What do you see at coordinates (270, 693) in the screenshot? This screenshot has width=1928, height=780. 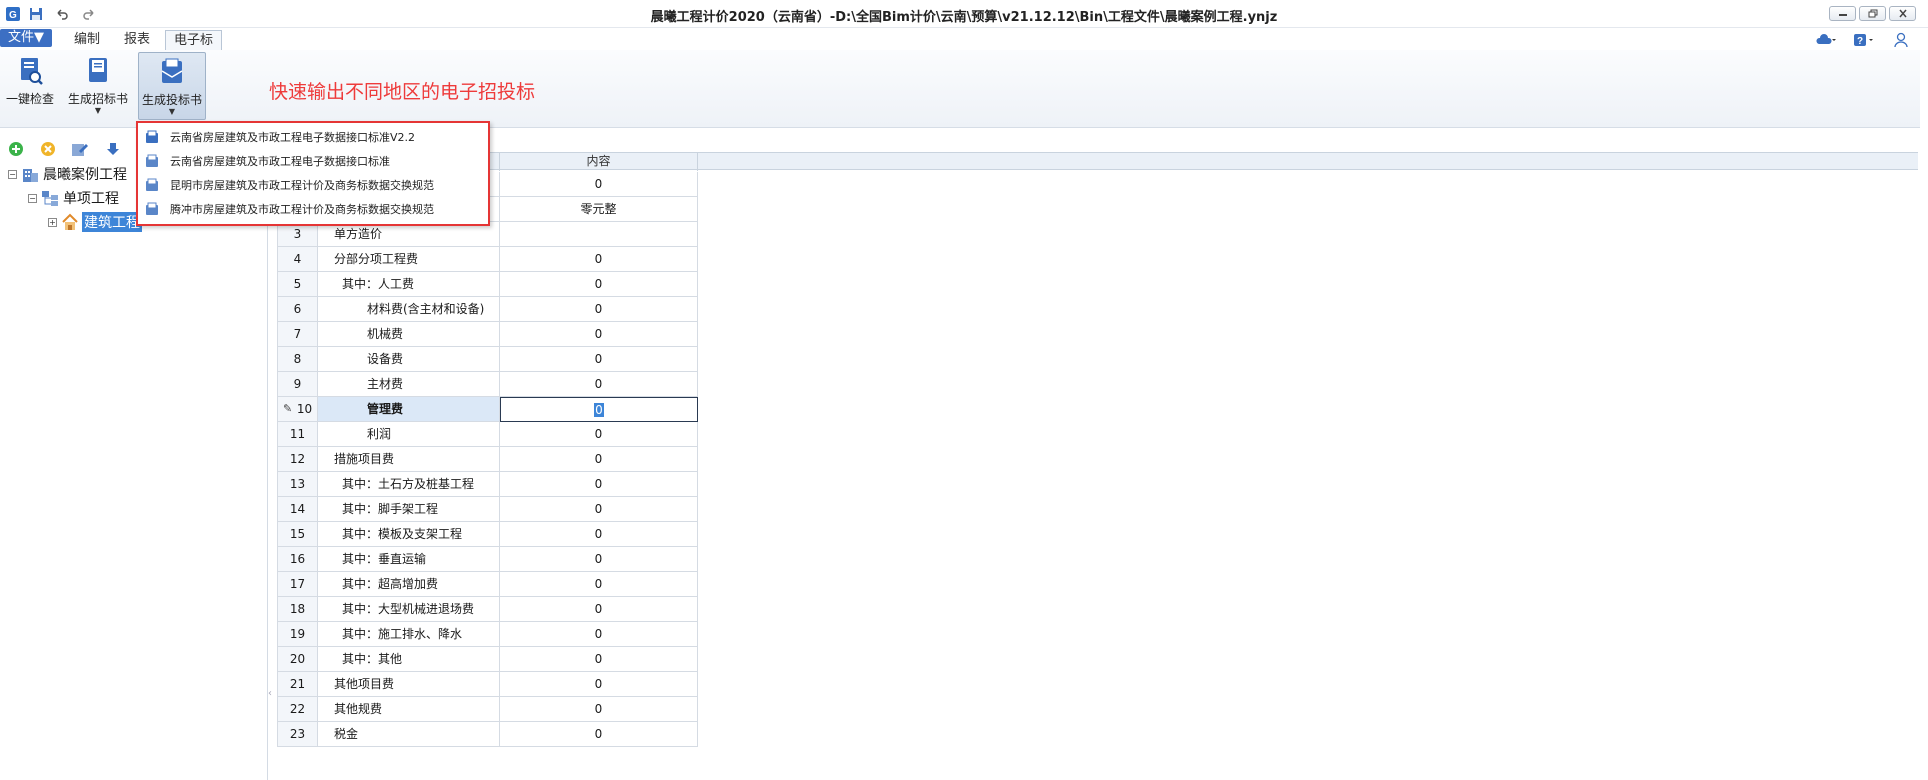 I see `splitter-handle: ‹` at bounding box center [270, 693].